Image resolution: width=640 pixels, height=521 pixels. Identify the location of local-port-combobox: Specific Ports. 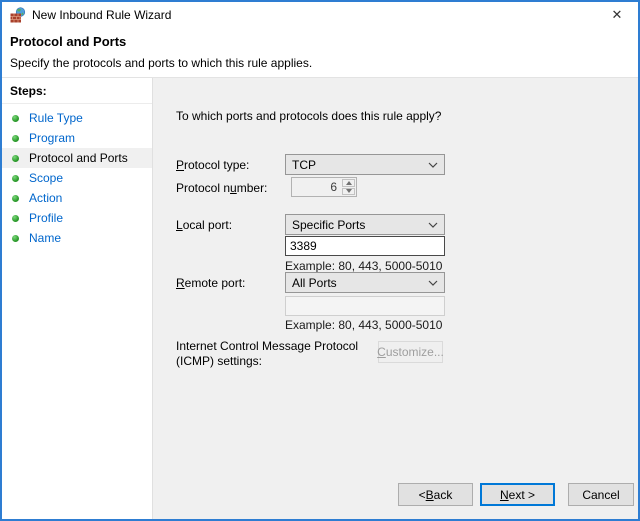
(365, 224).